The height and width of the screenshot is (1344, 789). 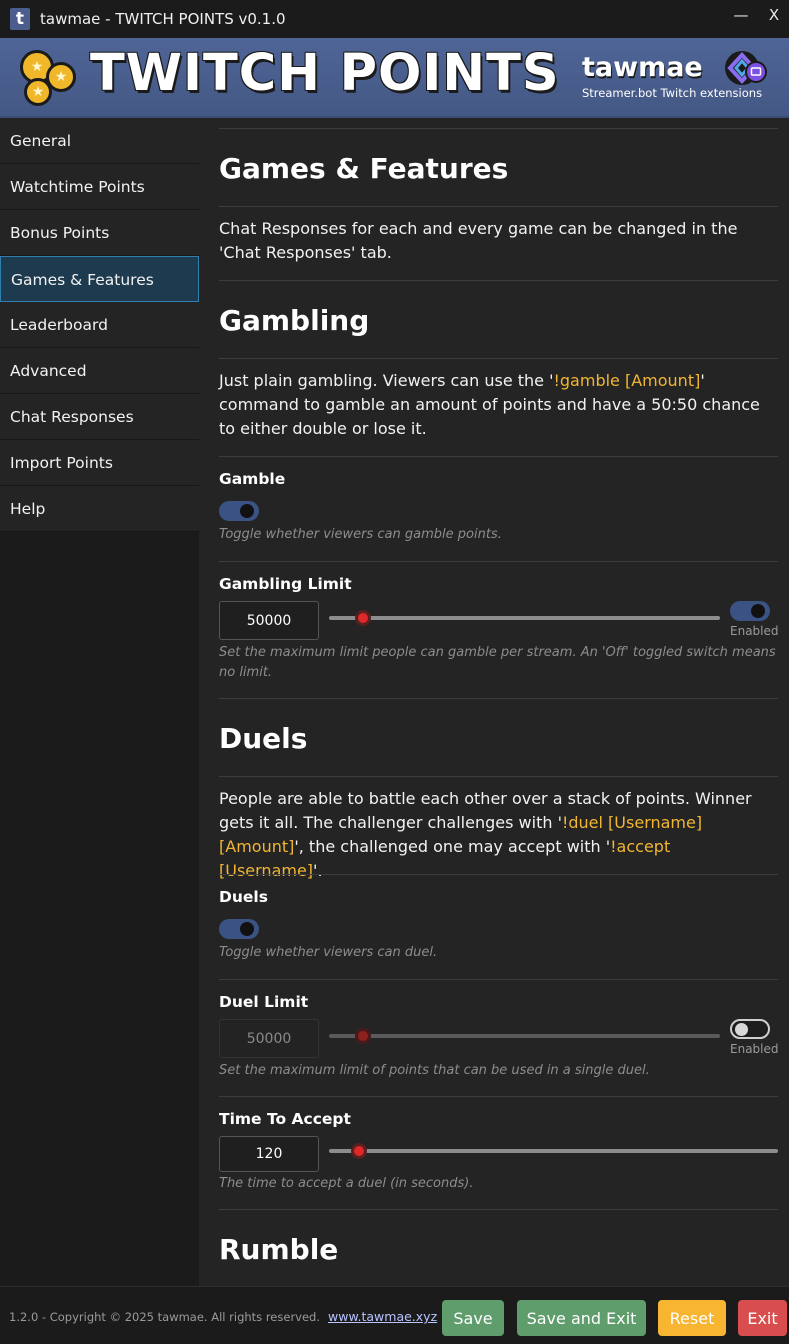 What do you see at coordinates (269, 1038) in the screenshot?
I see `duel-limit-input: 50000` at bounding box center [269, 1038].